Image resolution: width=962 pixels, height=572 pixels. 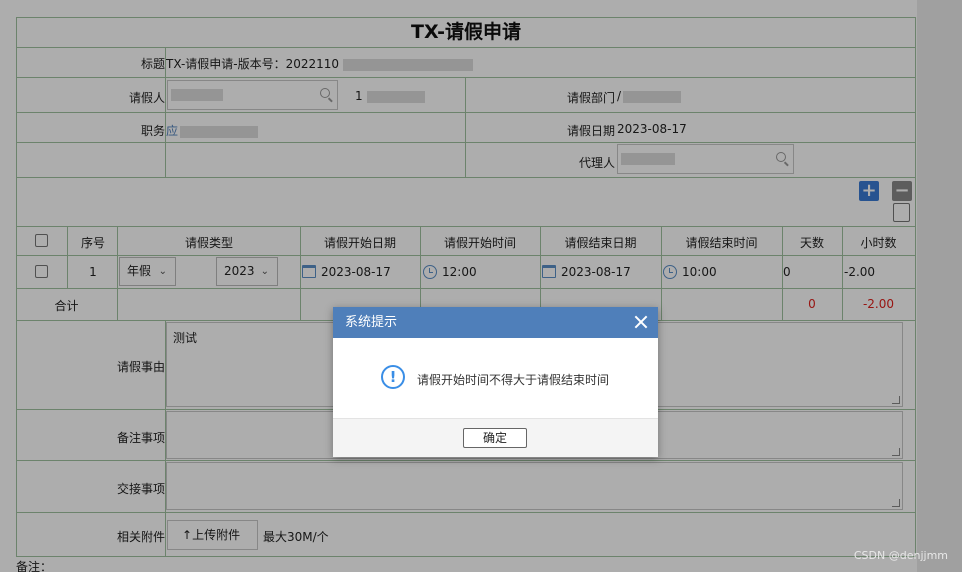 I want to click on dialog-message: 请假开始时间不得大于请假结束时间, so click(x=513, y=380).